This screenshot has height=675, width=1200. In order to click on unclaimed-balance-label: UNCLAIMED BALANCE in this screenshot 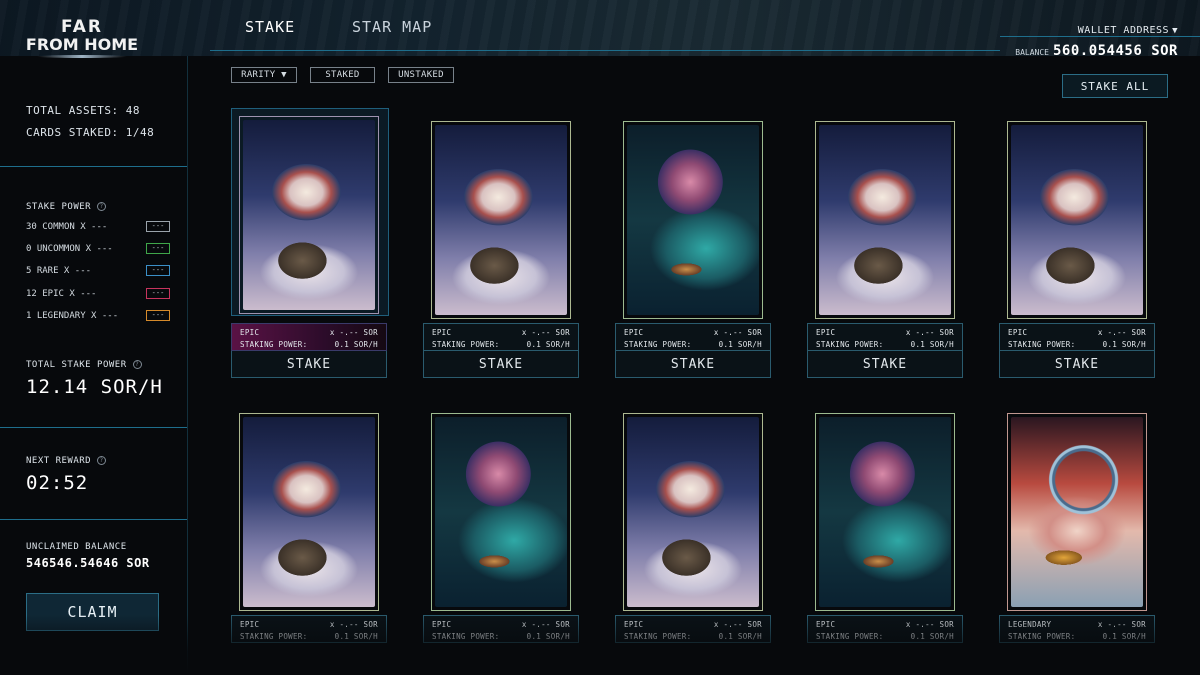, I will do `click(76, 547)`.